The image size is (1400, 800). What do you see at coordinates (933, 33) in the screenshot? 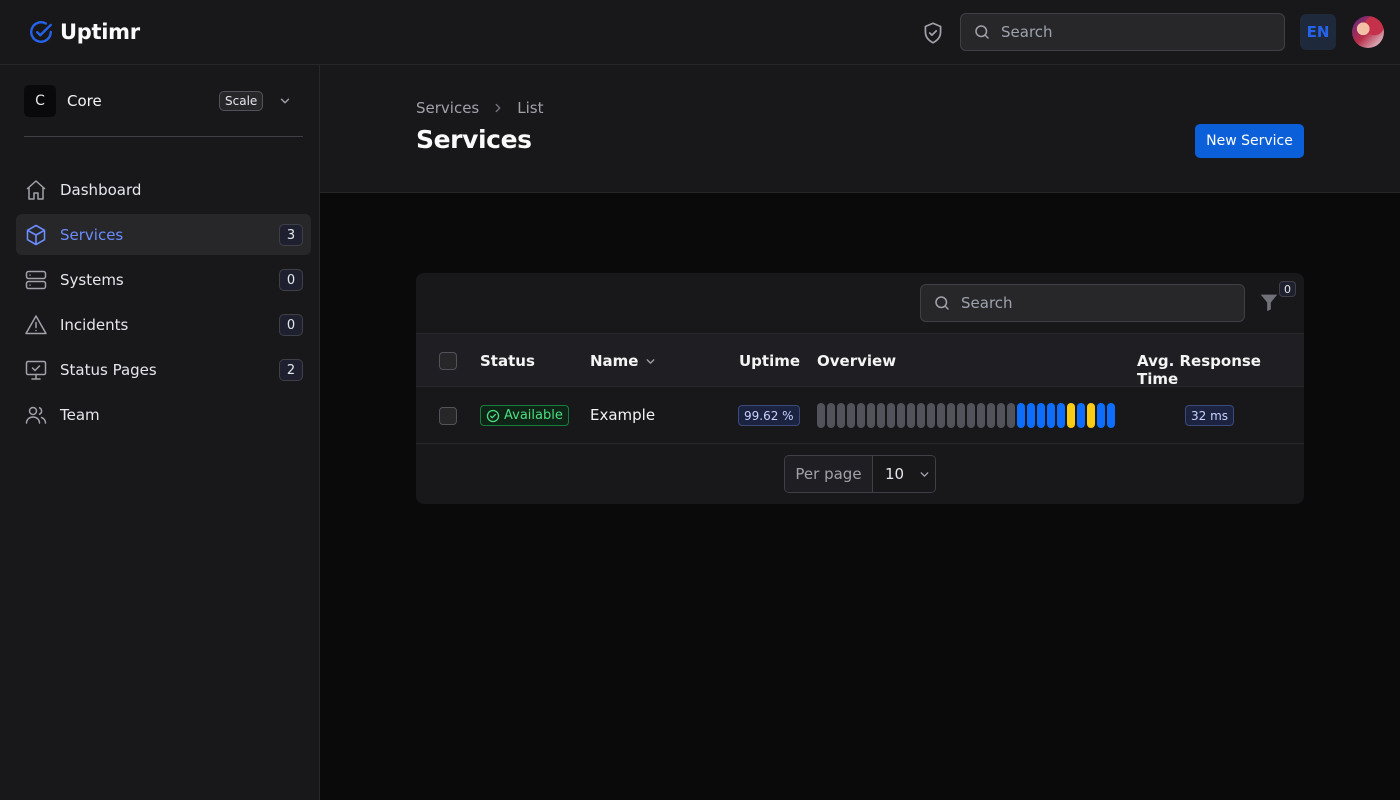
I see `shield-check-icon` at bounding box center [933, 33].